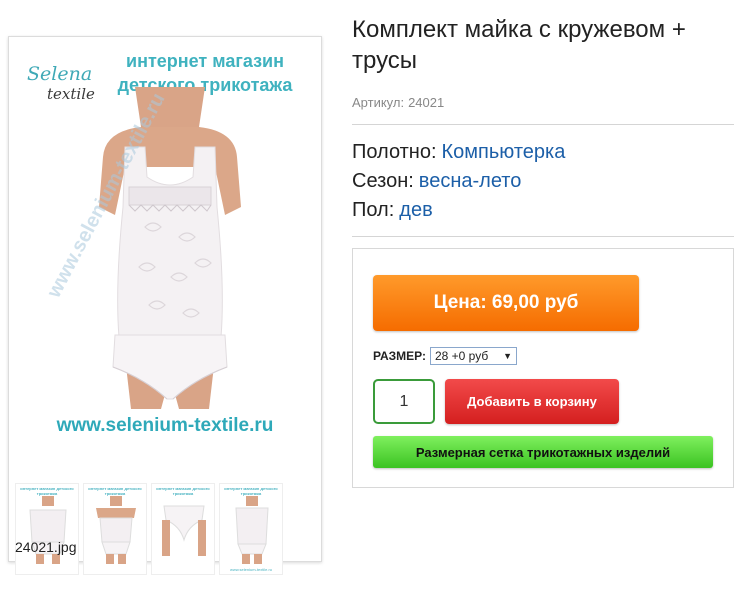 This screenshot has height=600, width=748. What do you see at coordinates (543, 236) in the screenshot?
I see `divider-bottom` at bounding box center [543, 236].